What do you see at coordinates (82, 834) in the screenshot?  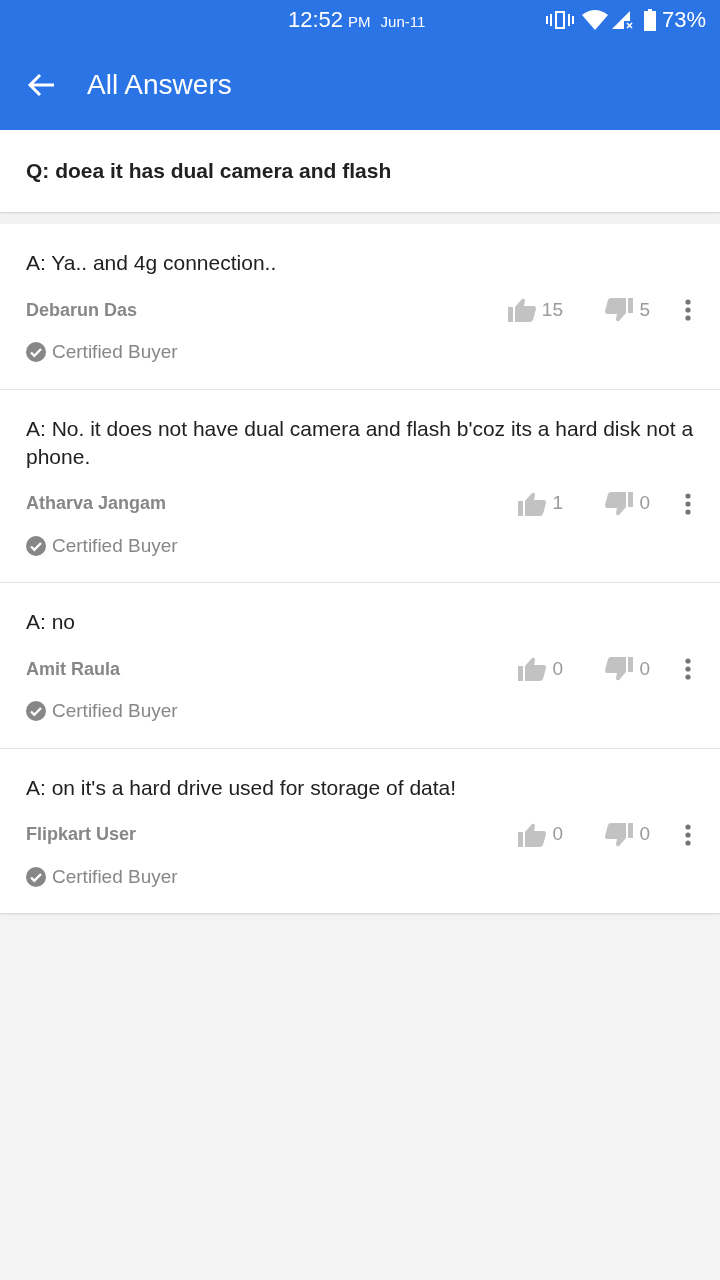 I see `author-name: Flipkart User` at bounding box center [82, 834].